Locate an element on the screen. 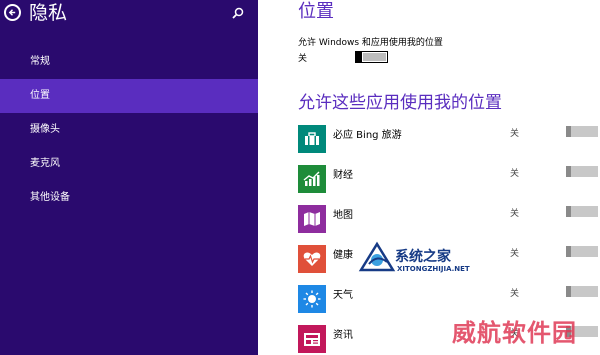 Image resolution: width=600 pixels, height=355 pixels. app-name: 地图 is located at coordinates (343, 215).